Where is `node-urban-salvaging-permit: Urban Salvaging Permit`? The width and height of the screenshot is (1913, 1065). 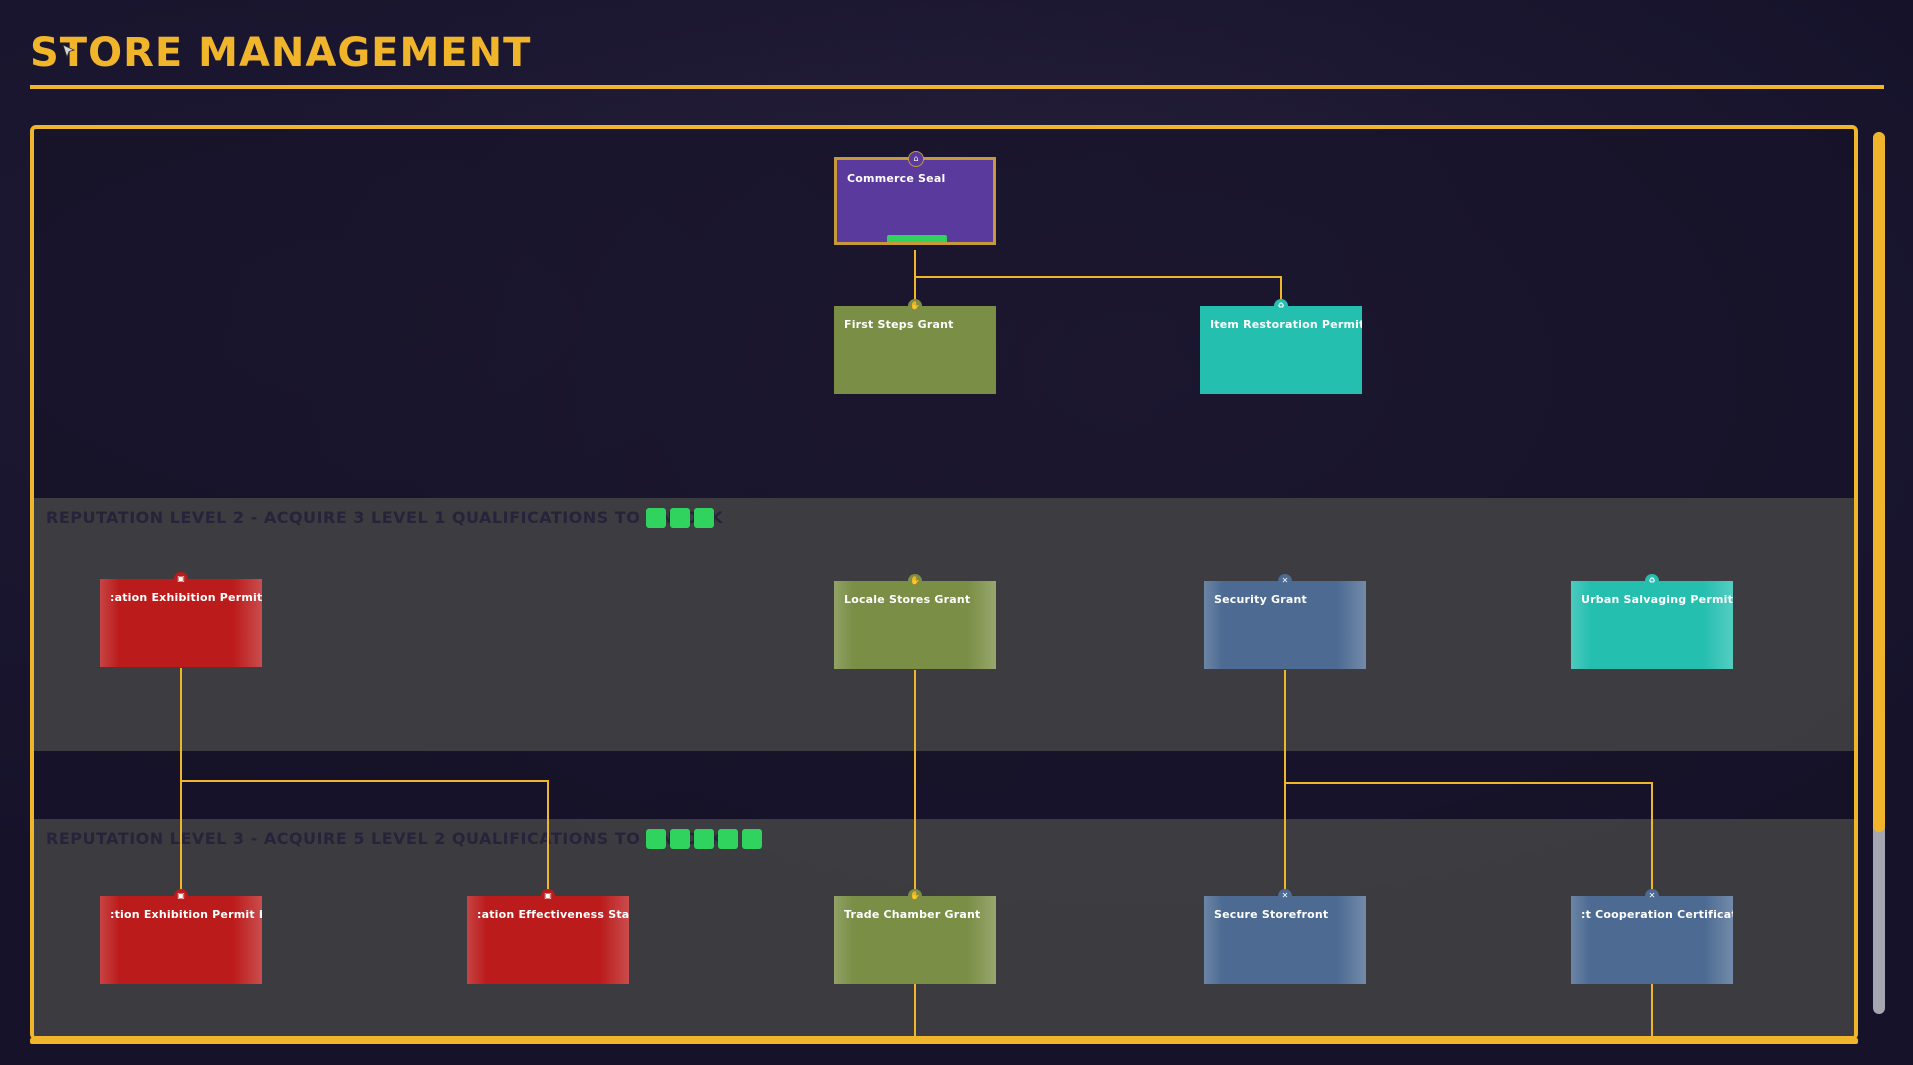 node-urban-salvaging-permit: Urban Salvaging Permit is located at coordinates (1652, 625).